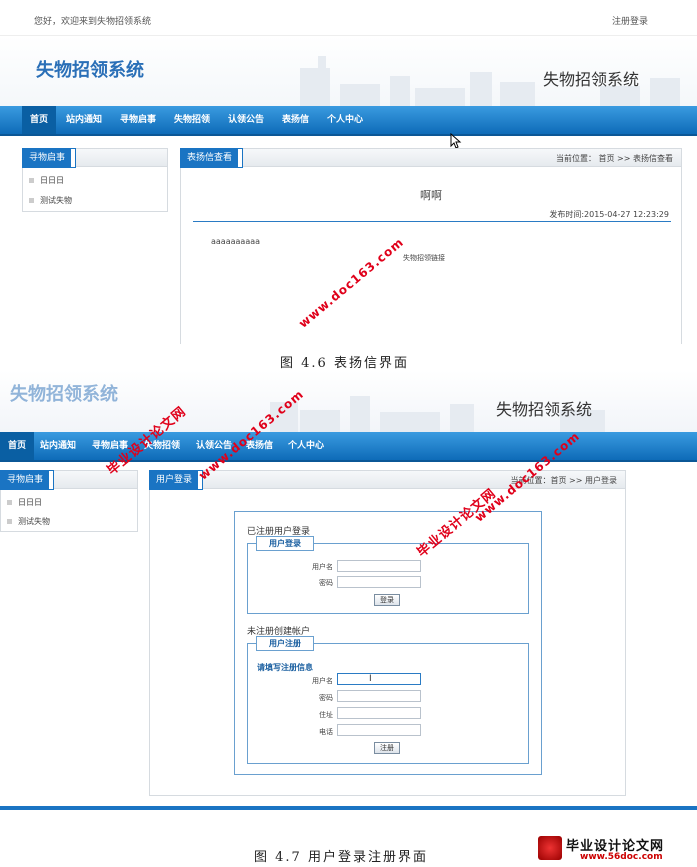 The image size is (697, 867). What do you see at coordinates (326, 698) in the screenshot?
I see `reg-password-label: 密码` at bounding box center [326, 698].